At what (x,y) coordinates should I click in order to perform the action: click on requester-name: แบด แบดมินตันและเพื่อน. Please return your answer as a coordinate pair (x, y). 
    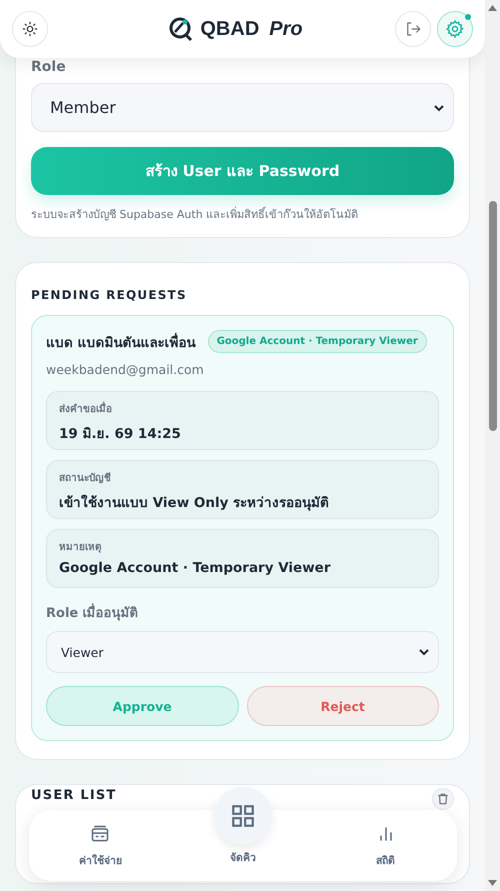
    Looking at the image, I should click on (121, 342).